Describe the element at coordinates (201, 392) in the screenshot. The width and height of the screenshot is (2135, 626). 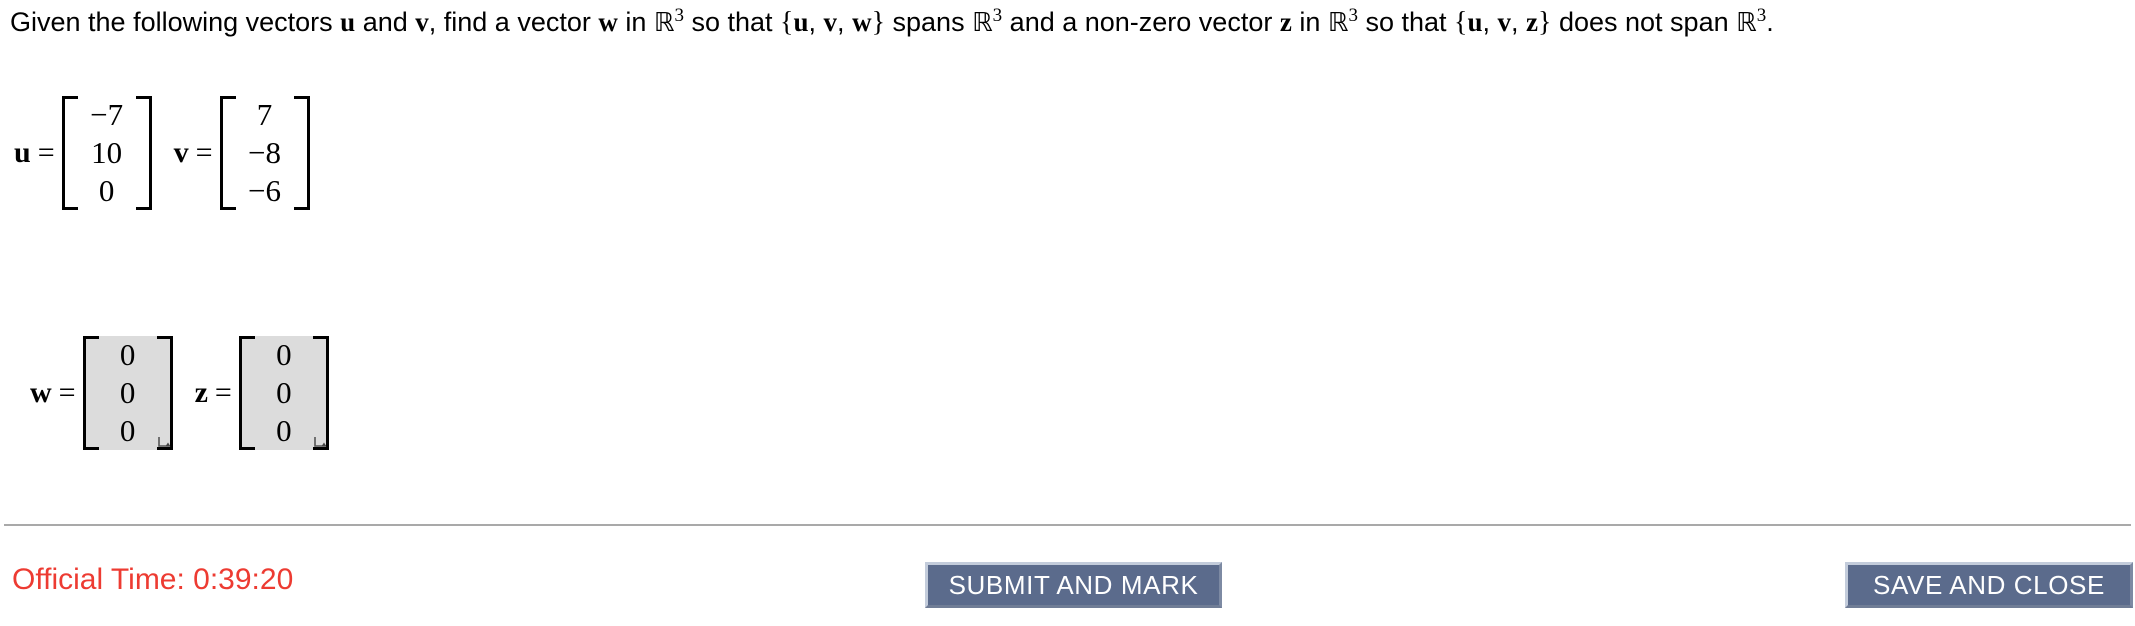
I see `answer-vector-z-label: z` at that location.